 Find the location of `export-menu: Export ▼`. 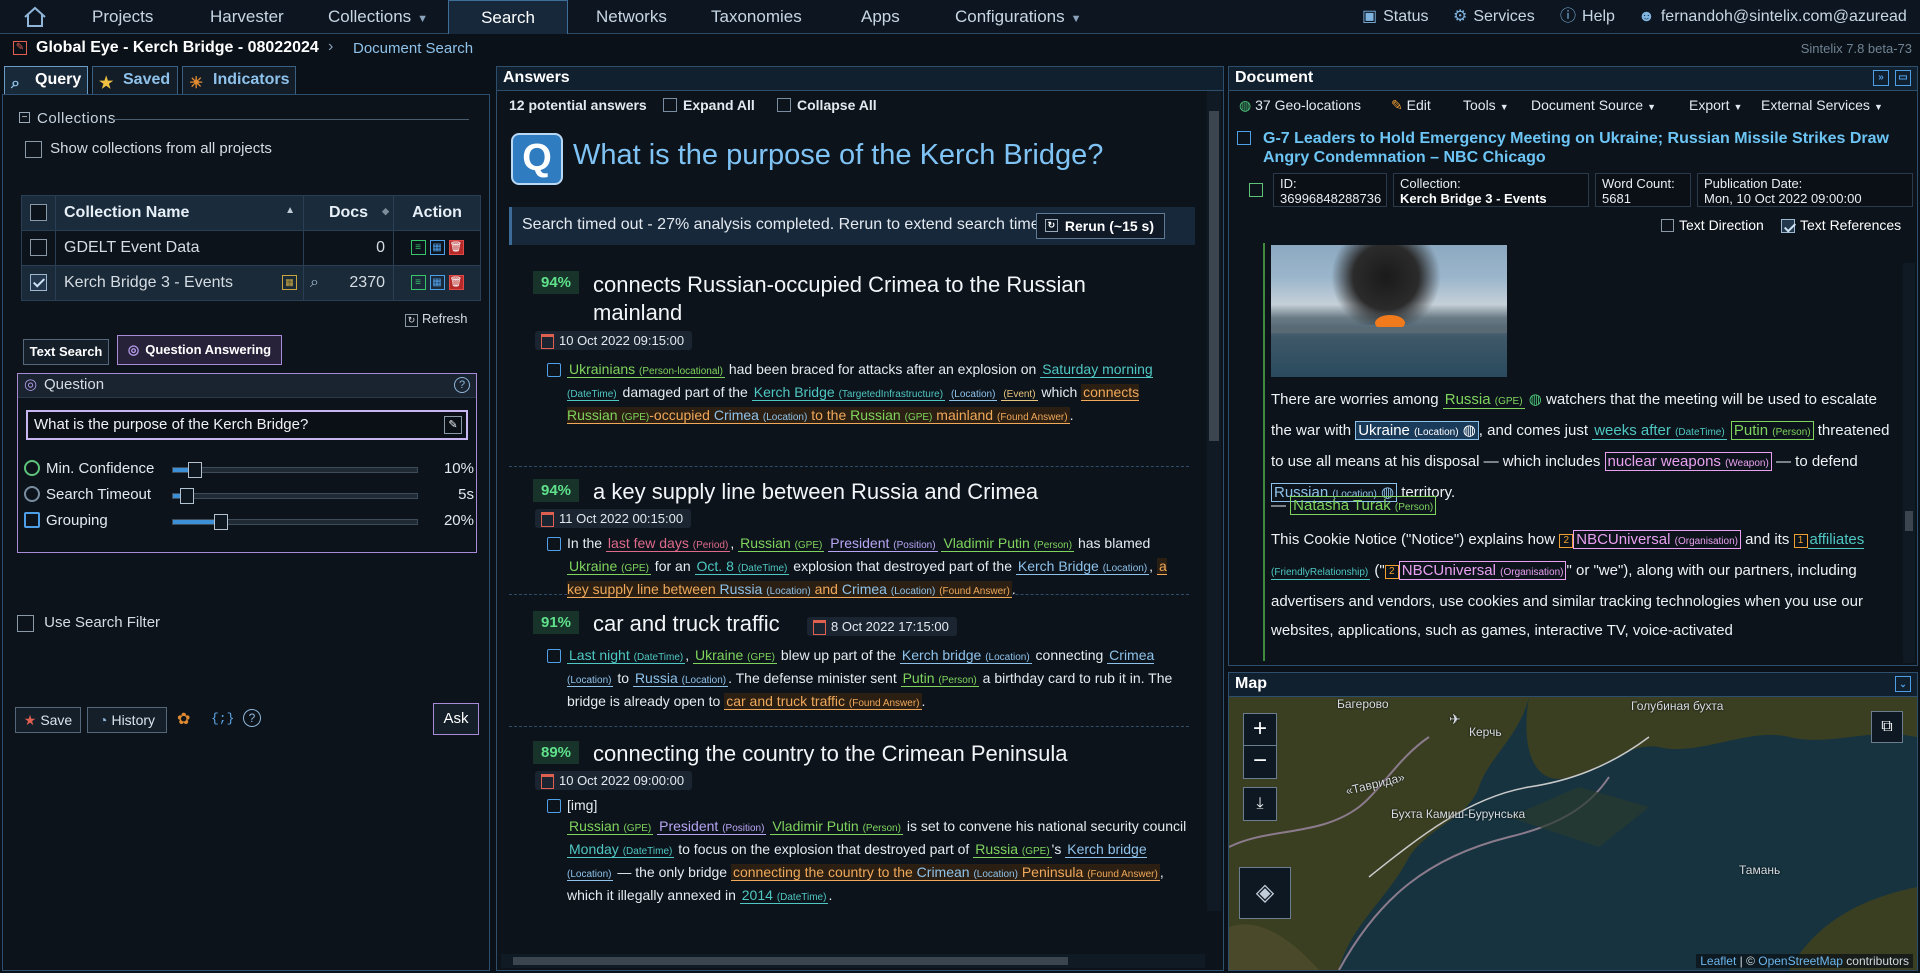

export-menu: Export ▼ is located at coordinates (1715, 105).